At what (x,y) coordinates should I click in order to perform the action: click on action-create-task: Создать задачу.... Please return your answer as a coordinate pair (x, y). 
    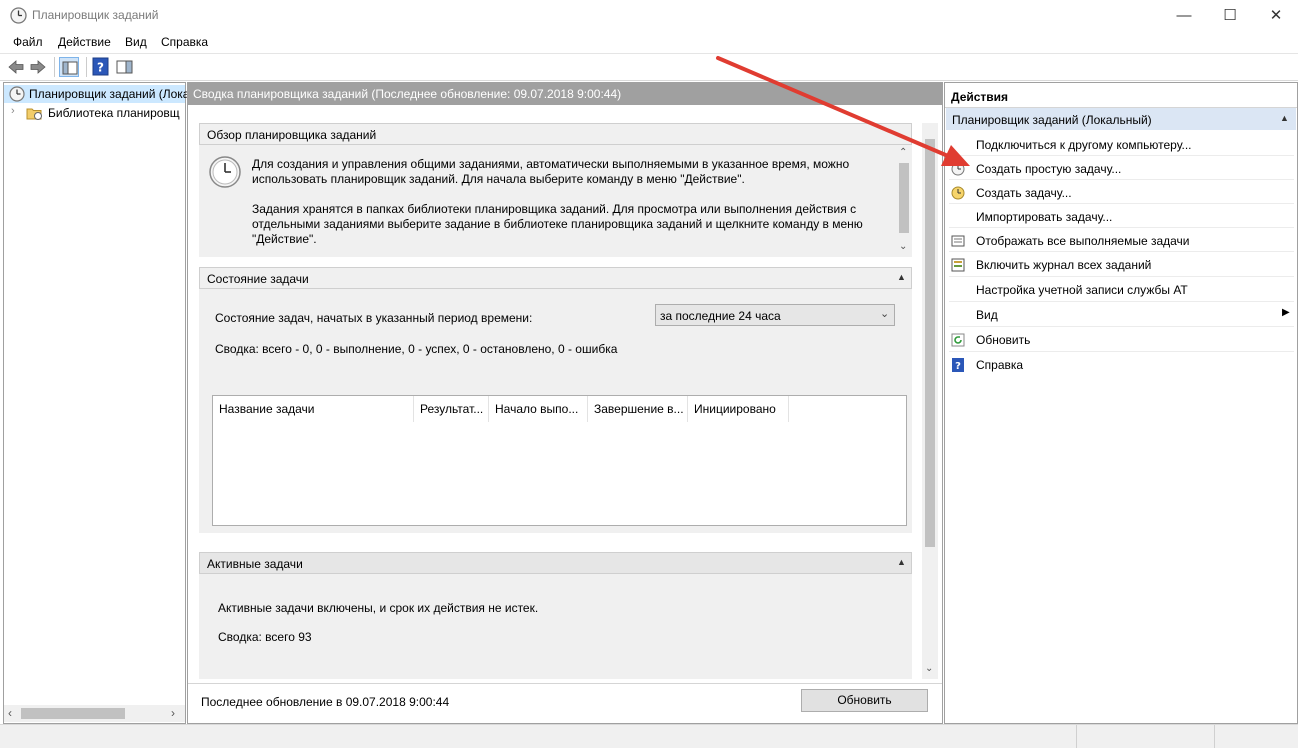
    Looking at the image, I should click on (1121, 193).